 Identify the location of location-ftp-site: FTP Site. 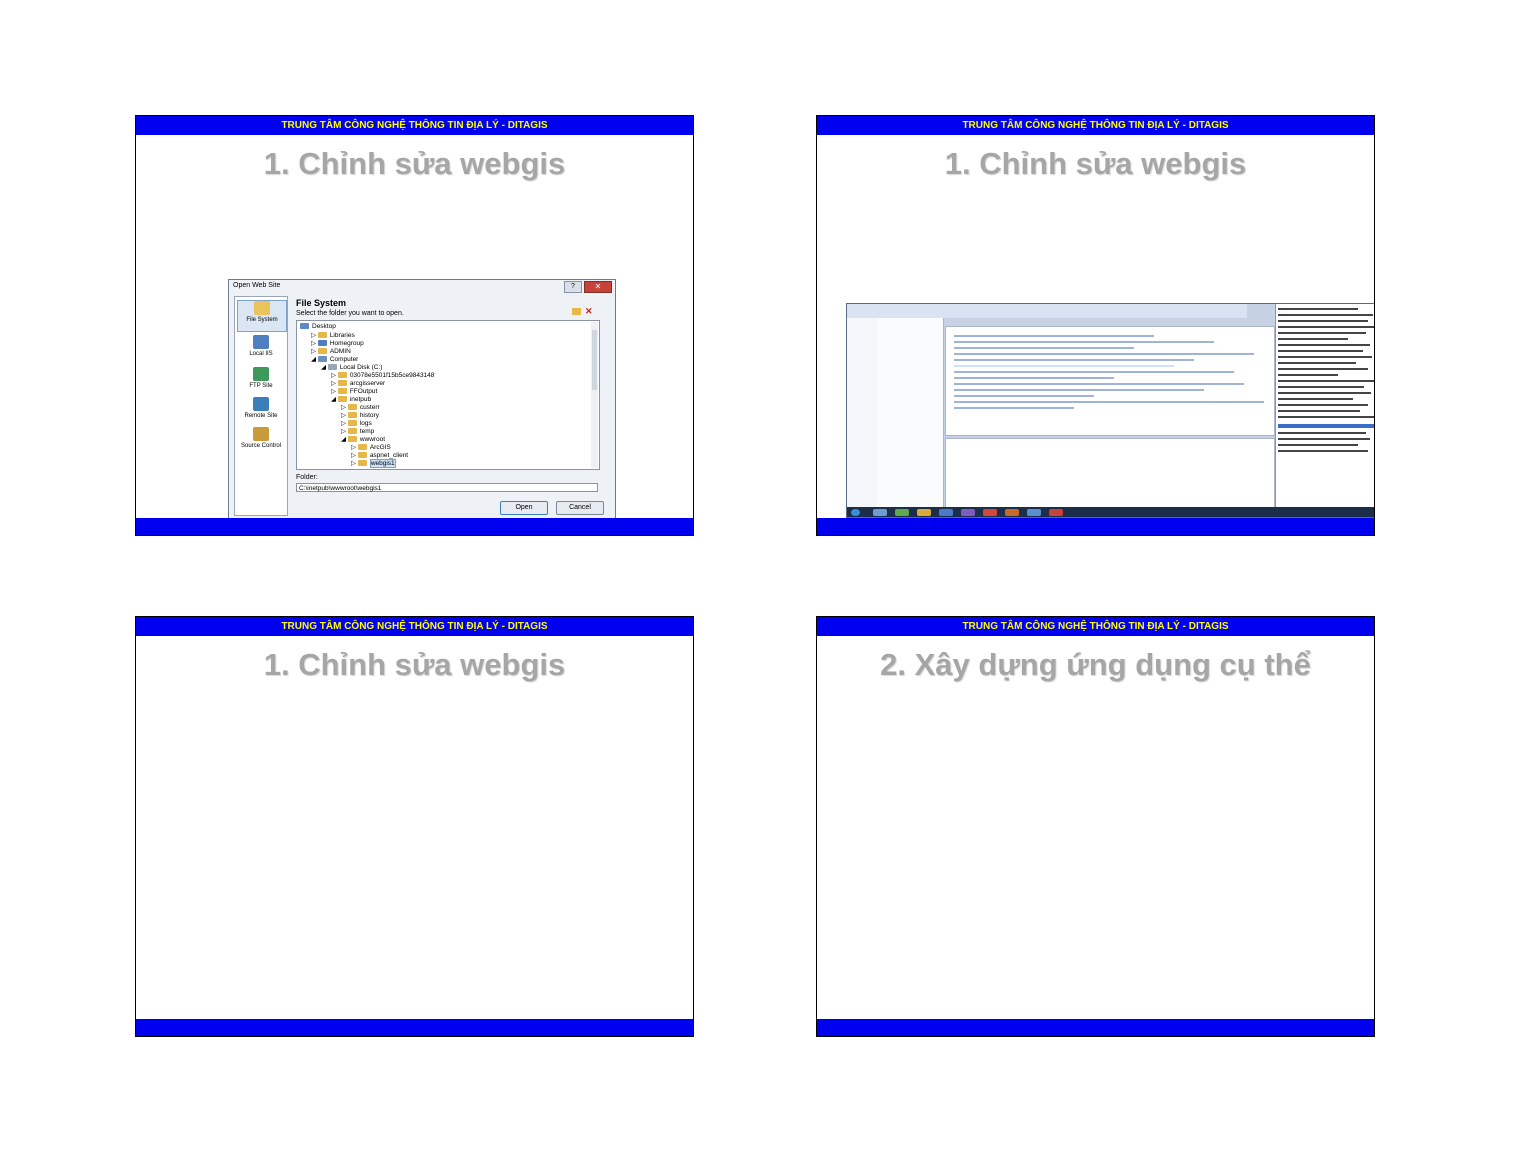
(261, 378).